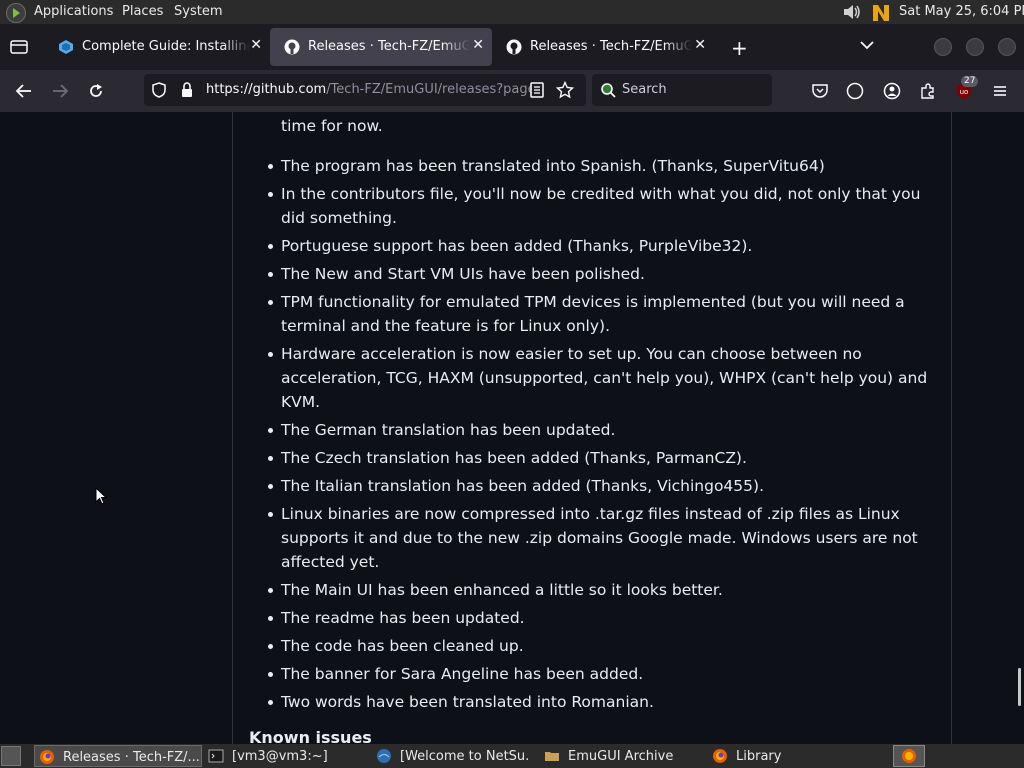 The image size is (1024, 768). I want to click on taskbar-label: EmuGUI Archive, so click(621, 756).